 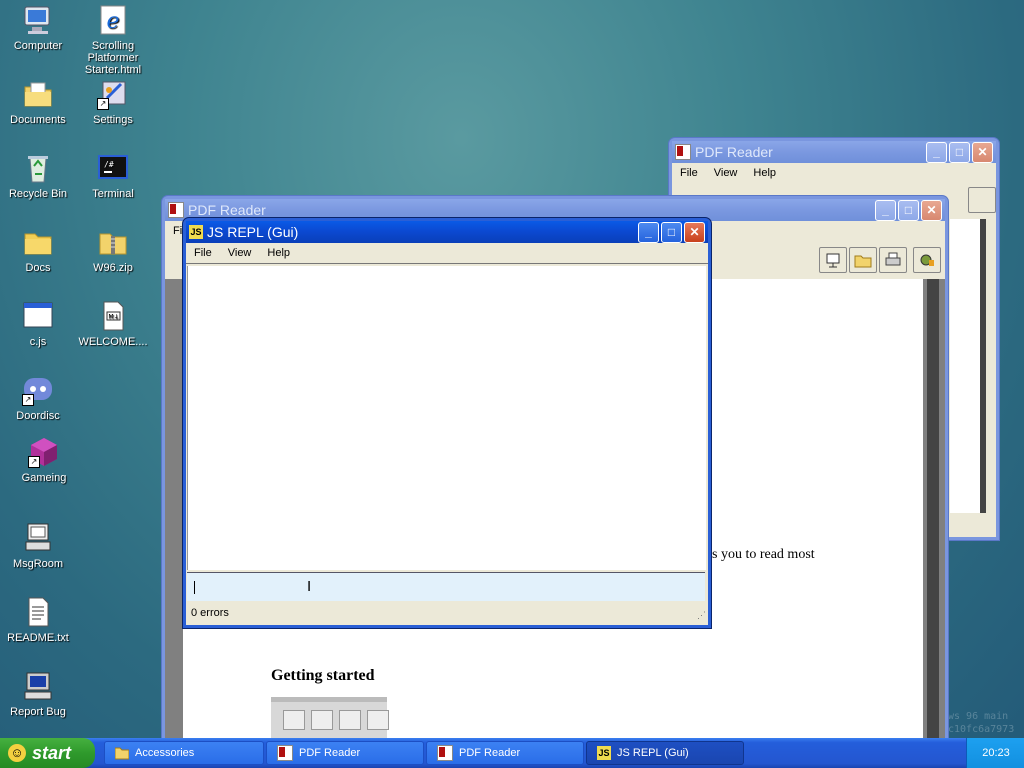 I want to click on desktop-icon-doordisc: ↗ Doordisc, so click(x=38, y=398).